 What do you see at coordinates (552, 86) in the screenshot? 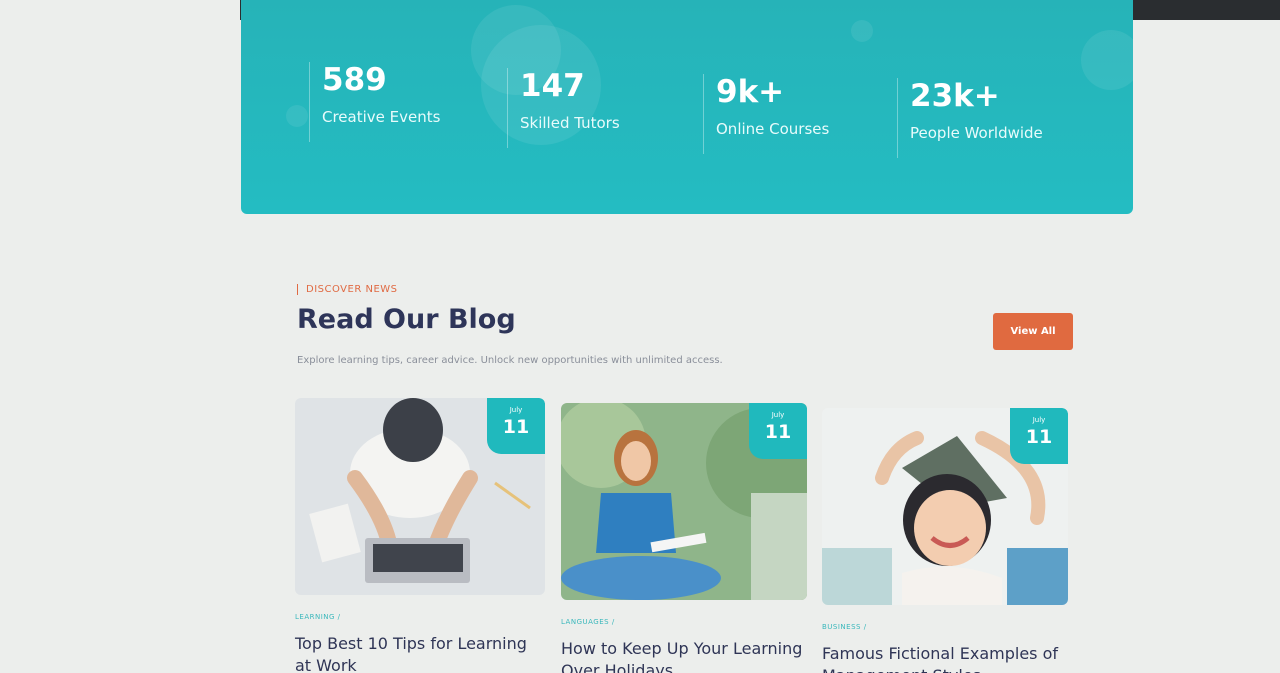
I see `stat-number: 147` at bounding box center [552, 86].